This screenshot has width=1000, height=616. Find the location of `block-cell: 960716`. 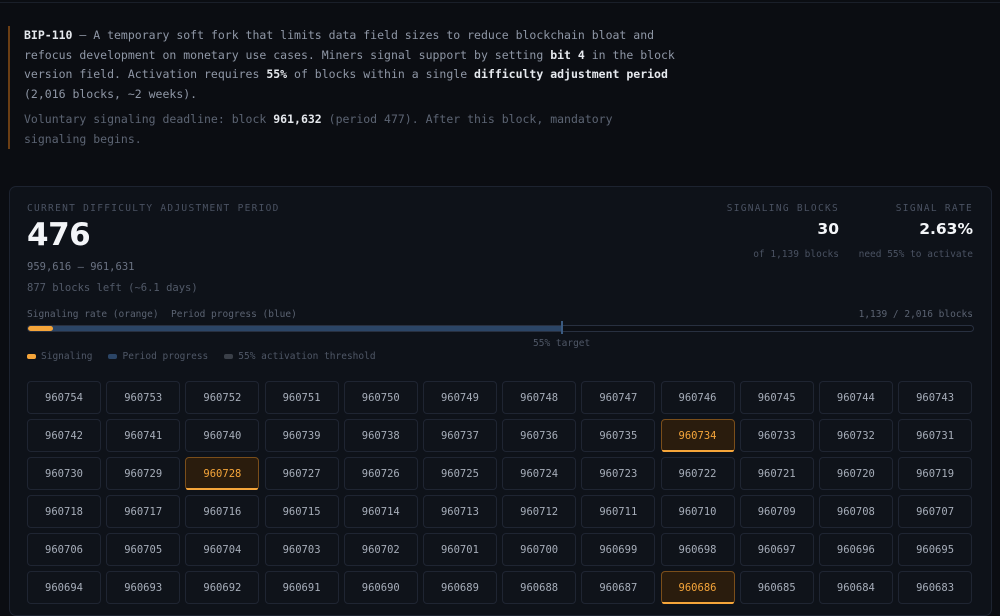

block-cell: 960716 is located at coordinates (222, 511).